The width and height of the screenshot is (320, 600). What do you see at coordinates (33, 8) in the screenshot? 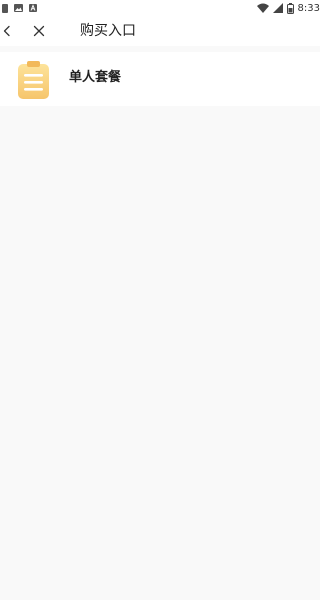
I see `text-a-icon` at bounding box center [33, 8].